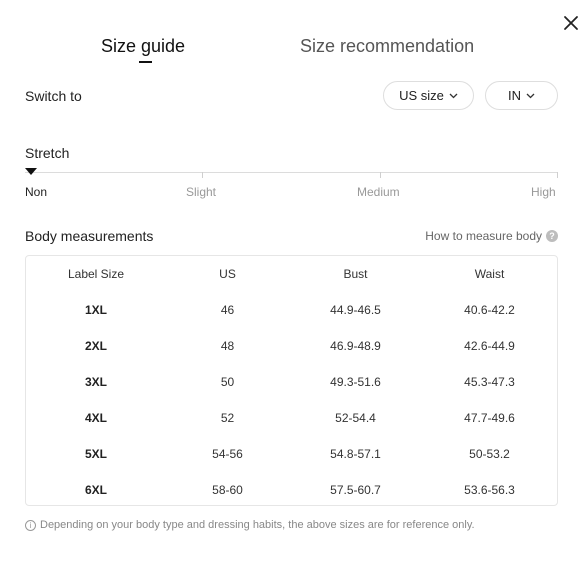 The height and width of the screenshot is (580, 580). I want to click on waist-cell: 53.6-56.3, so click(489, 490).